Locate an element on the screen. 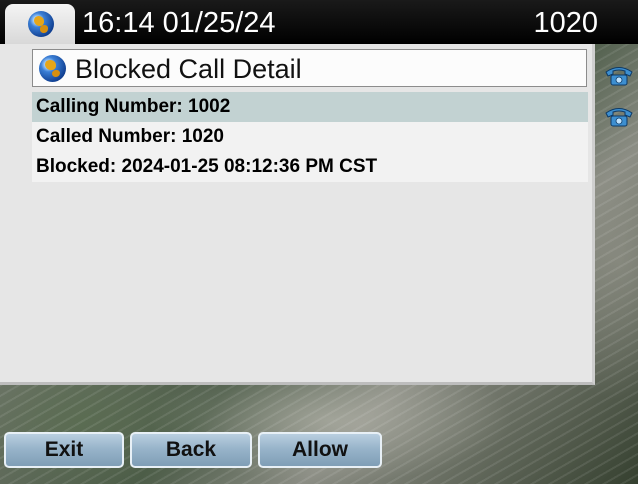  exit-button: Exit is located at coordinates (64, 450).